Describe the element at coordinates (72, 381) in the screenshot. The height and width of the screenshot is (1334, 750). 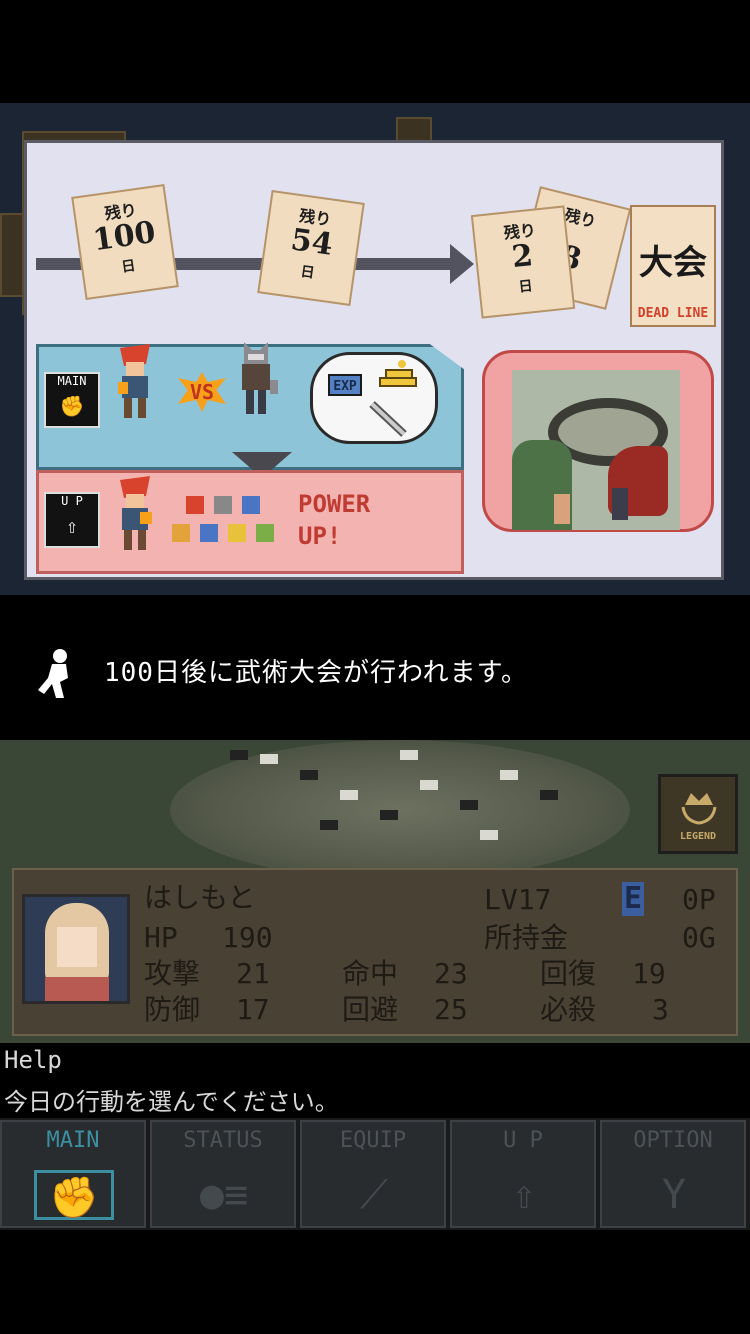
I see `main-tag-label: MAIN` at that location.